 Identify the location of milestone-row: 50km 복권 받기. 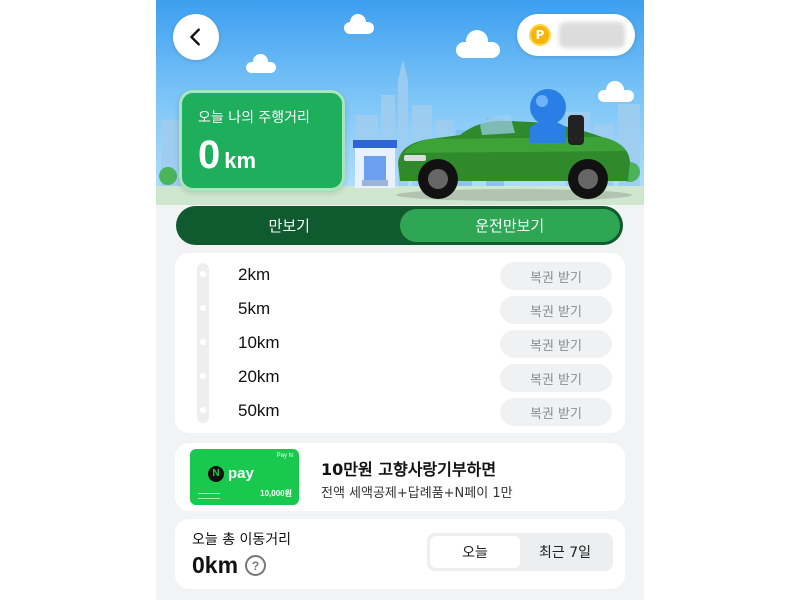
(400, 412).